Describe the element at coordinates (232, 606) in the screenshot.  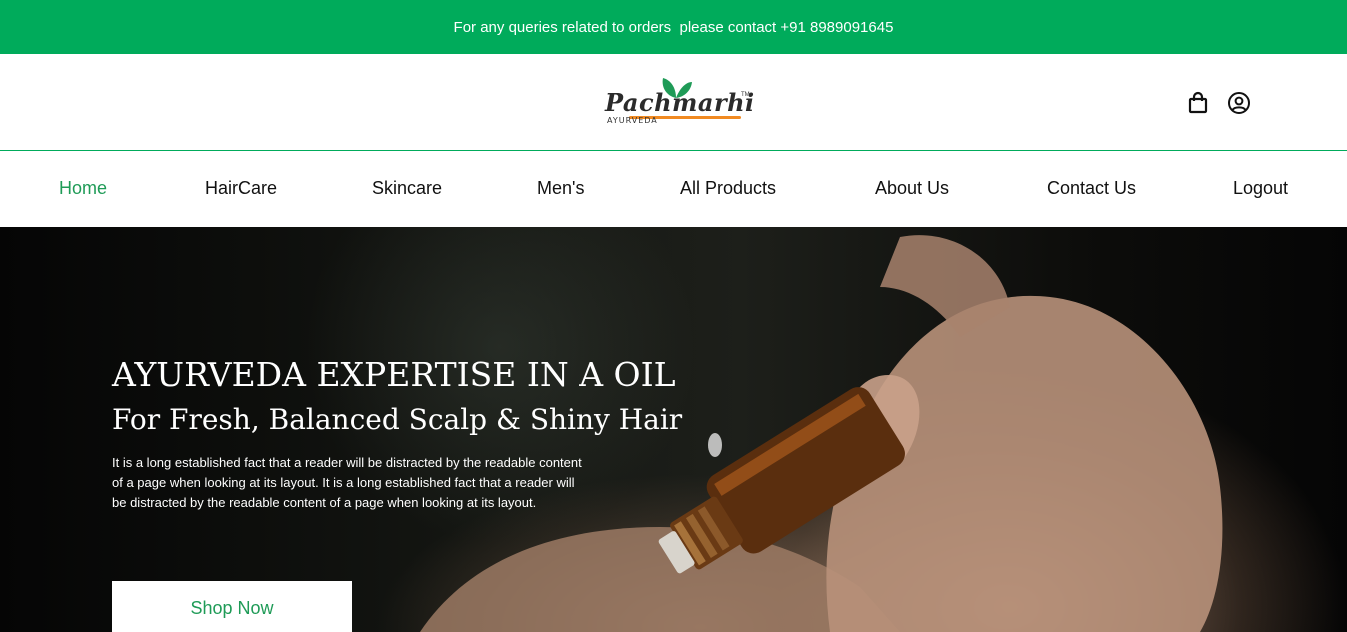
I see `shop-now-button: Shop Now` at that location.